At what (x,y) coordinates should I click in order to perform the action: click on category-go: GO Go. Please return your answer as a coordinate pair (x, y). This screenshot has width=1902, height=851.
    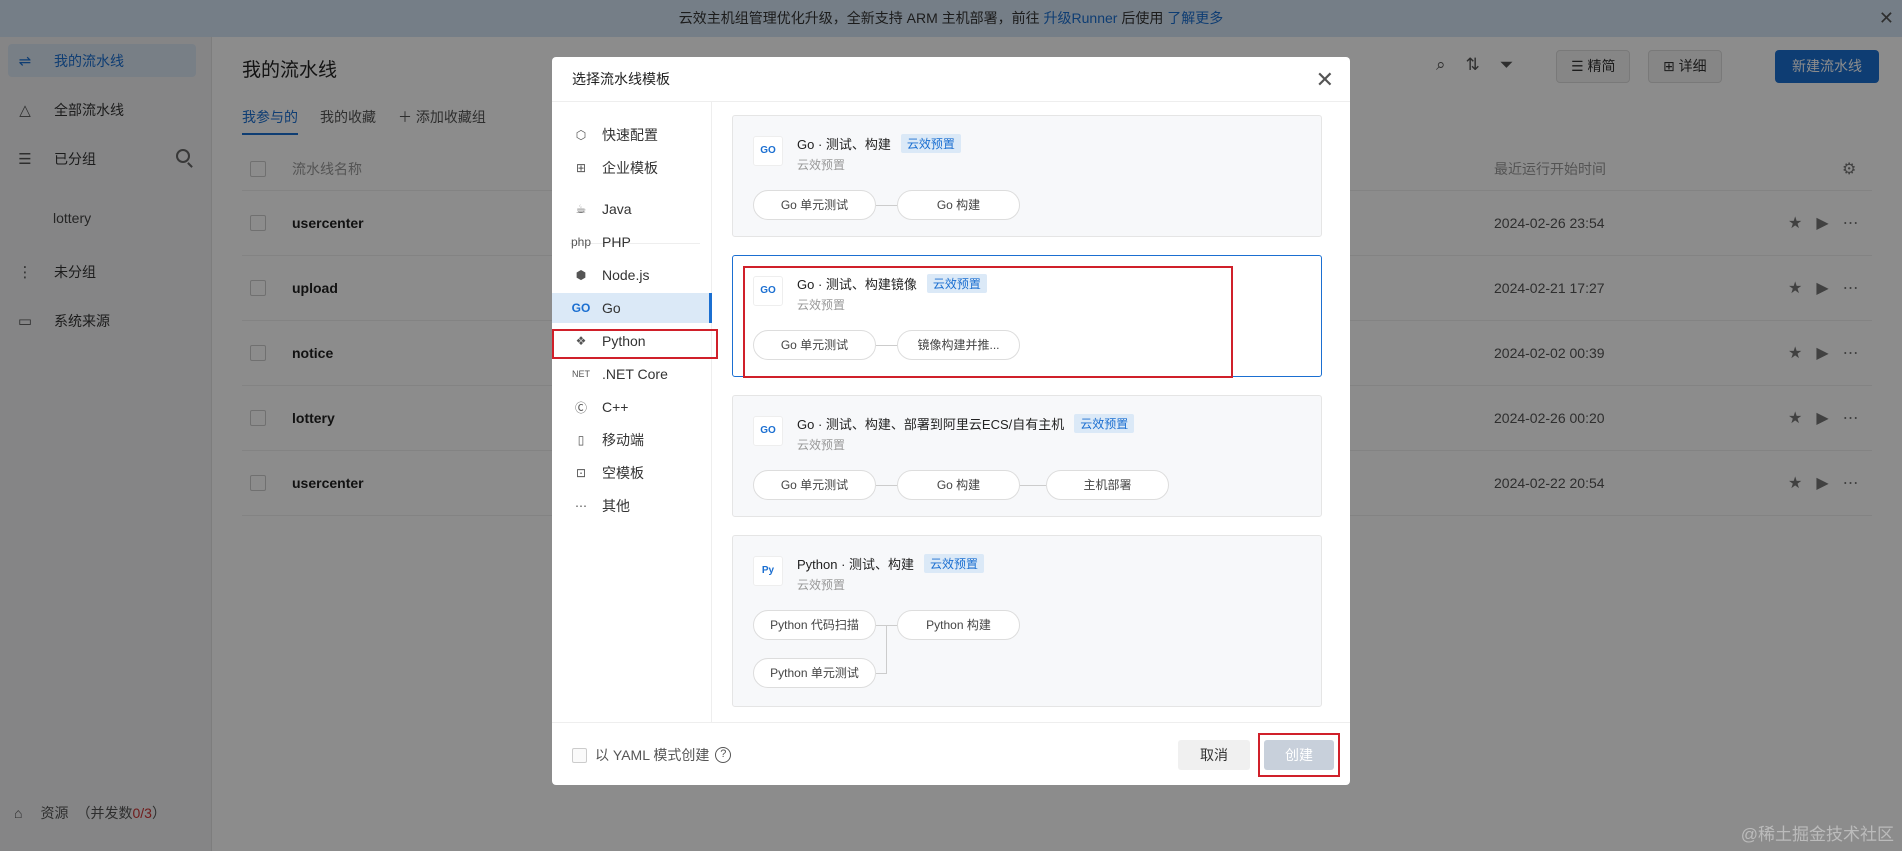
    Looking at the image, I should click on (632, 308).